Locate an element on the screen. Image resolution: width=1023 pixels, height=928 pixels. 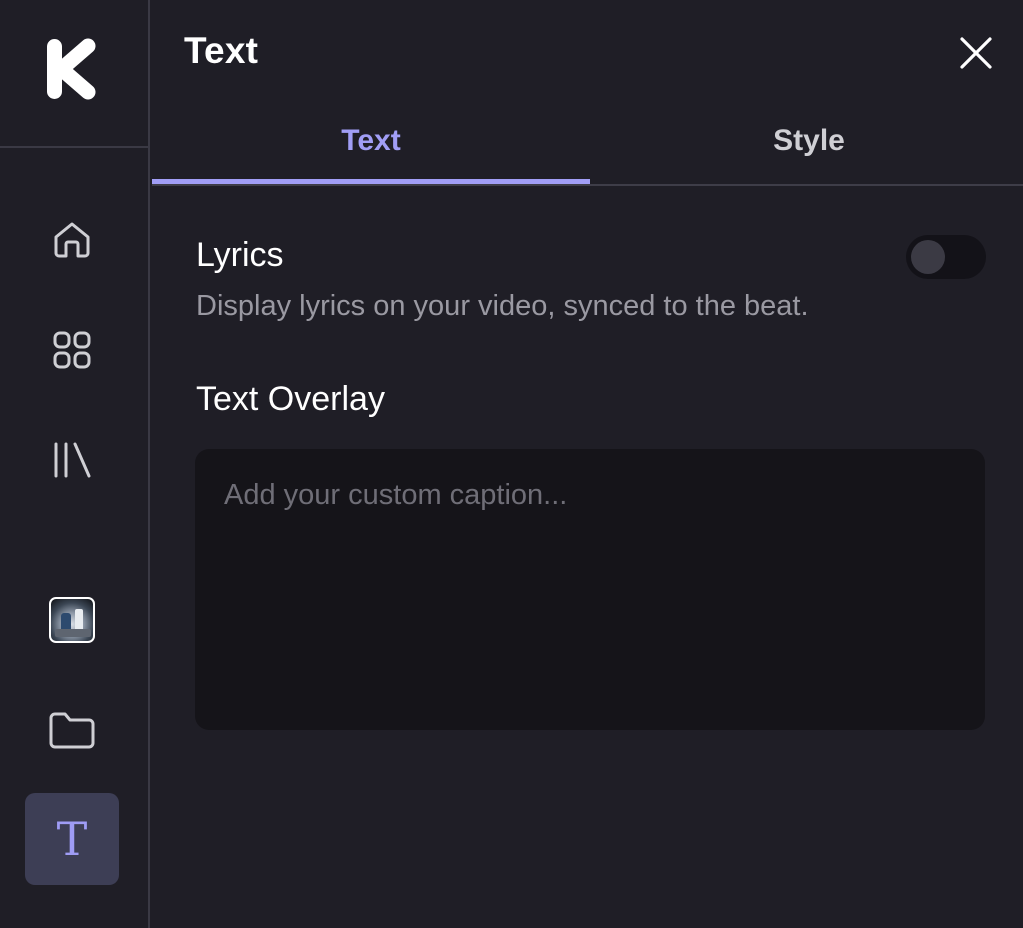
sidebar-item-library is located at coordinates (72, 460).